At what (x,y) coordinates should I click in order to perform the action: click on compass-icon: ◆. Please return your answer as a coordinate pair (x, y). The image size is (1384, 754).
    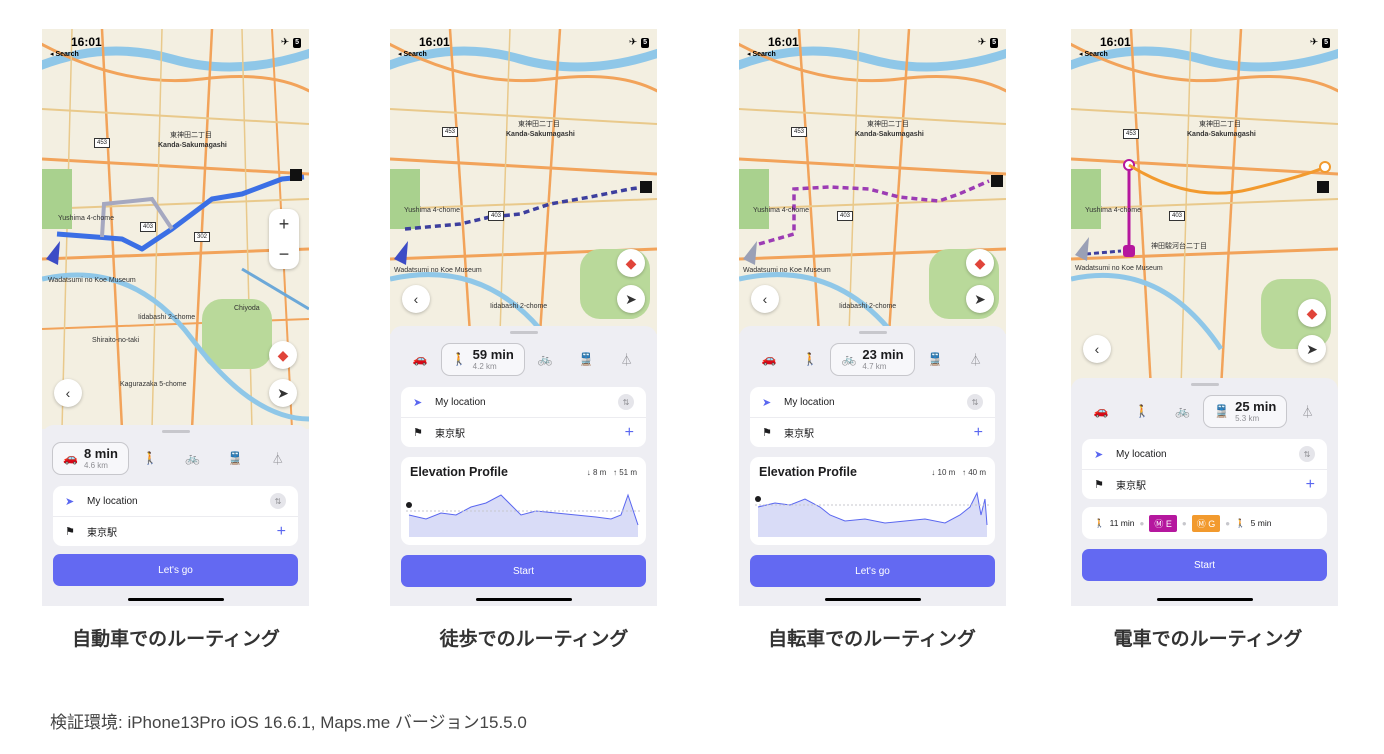
    Looking at the image, I should click on (1312, 312).